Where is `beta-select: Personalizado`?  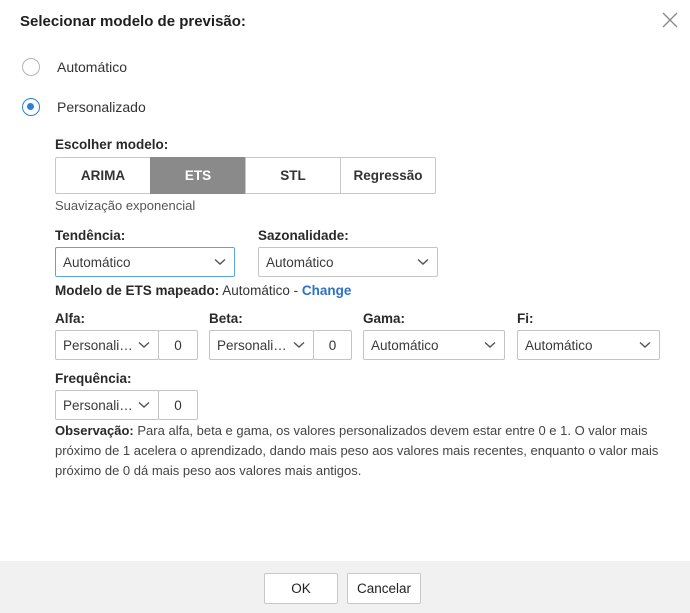
beta-select: Personalizado is located at coordinates (261, 345).